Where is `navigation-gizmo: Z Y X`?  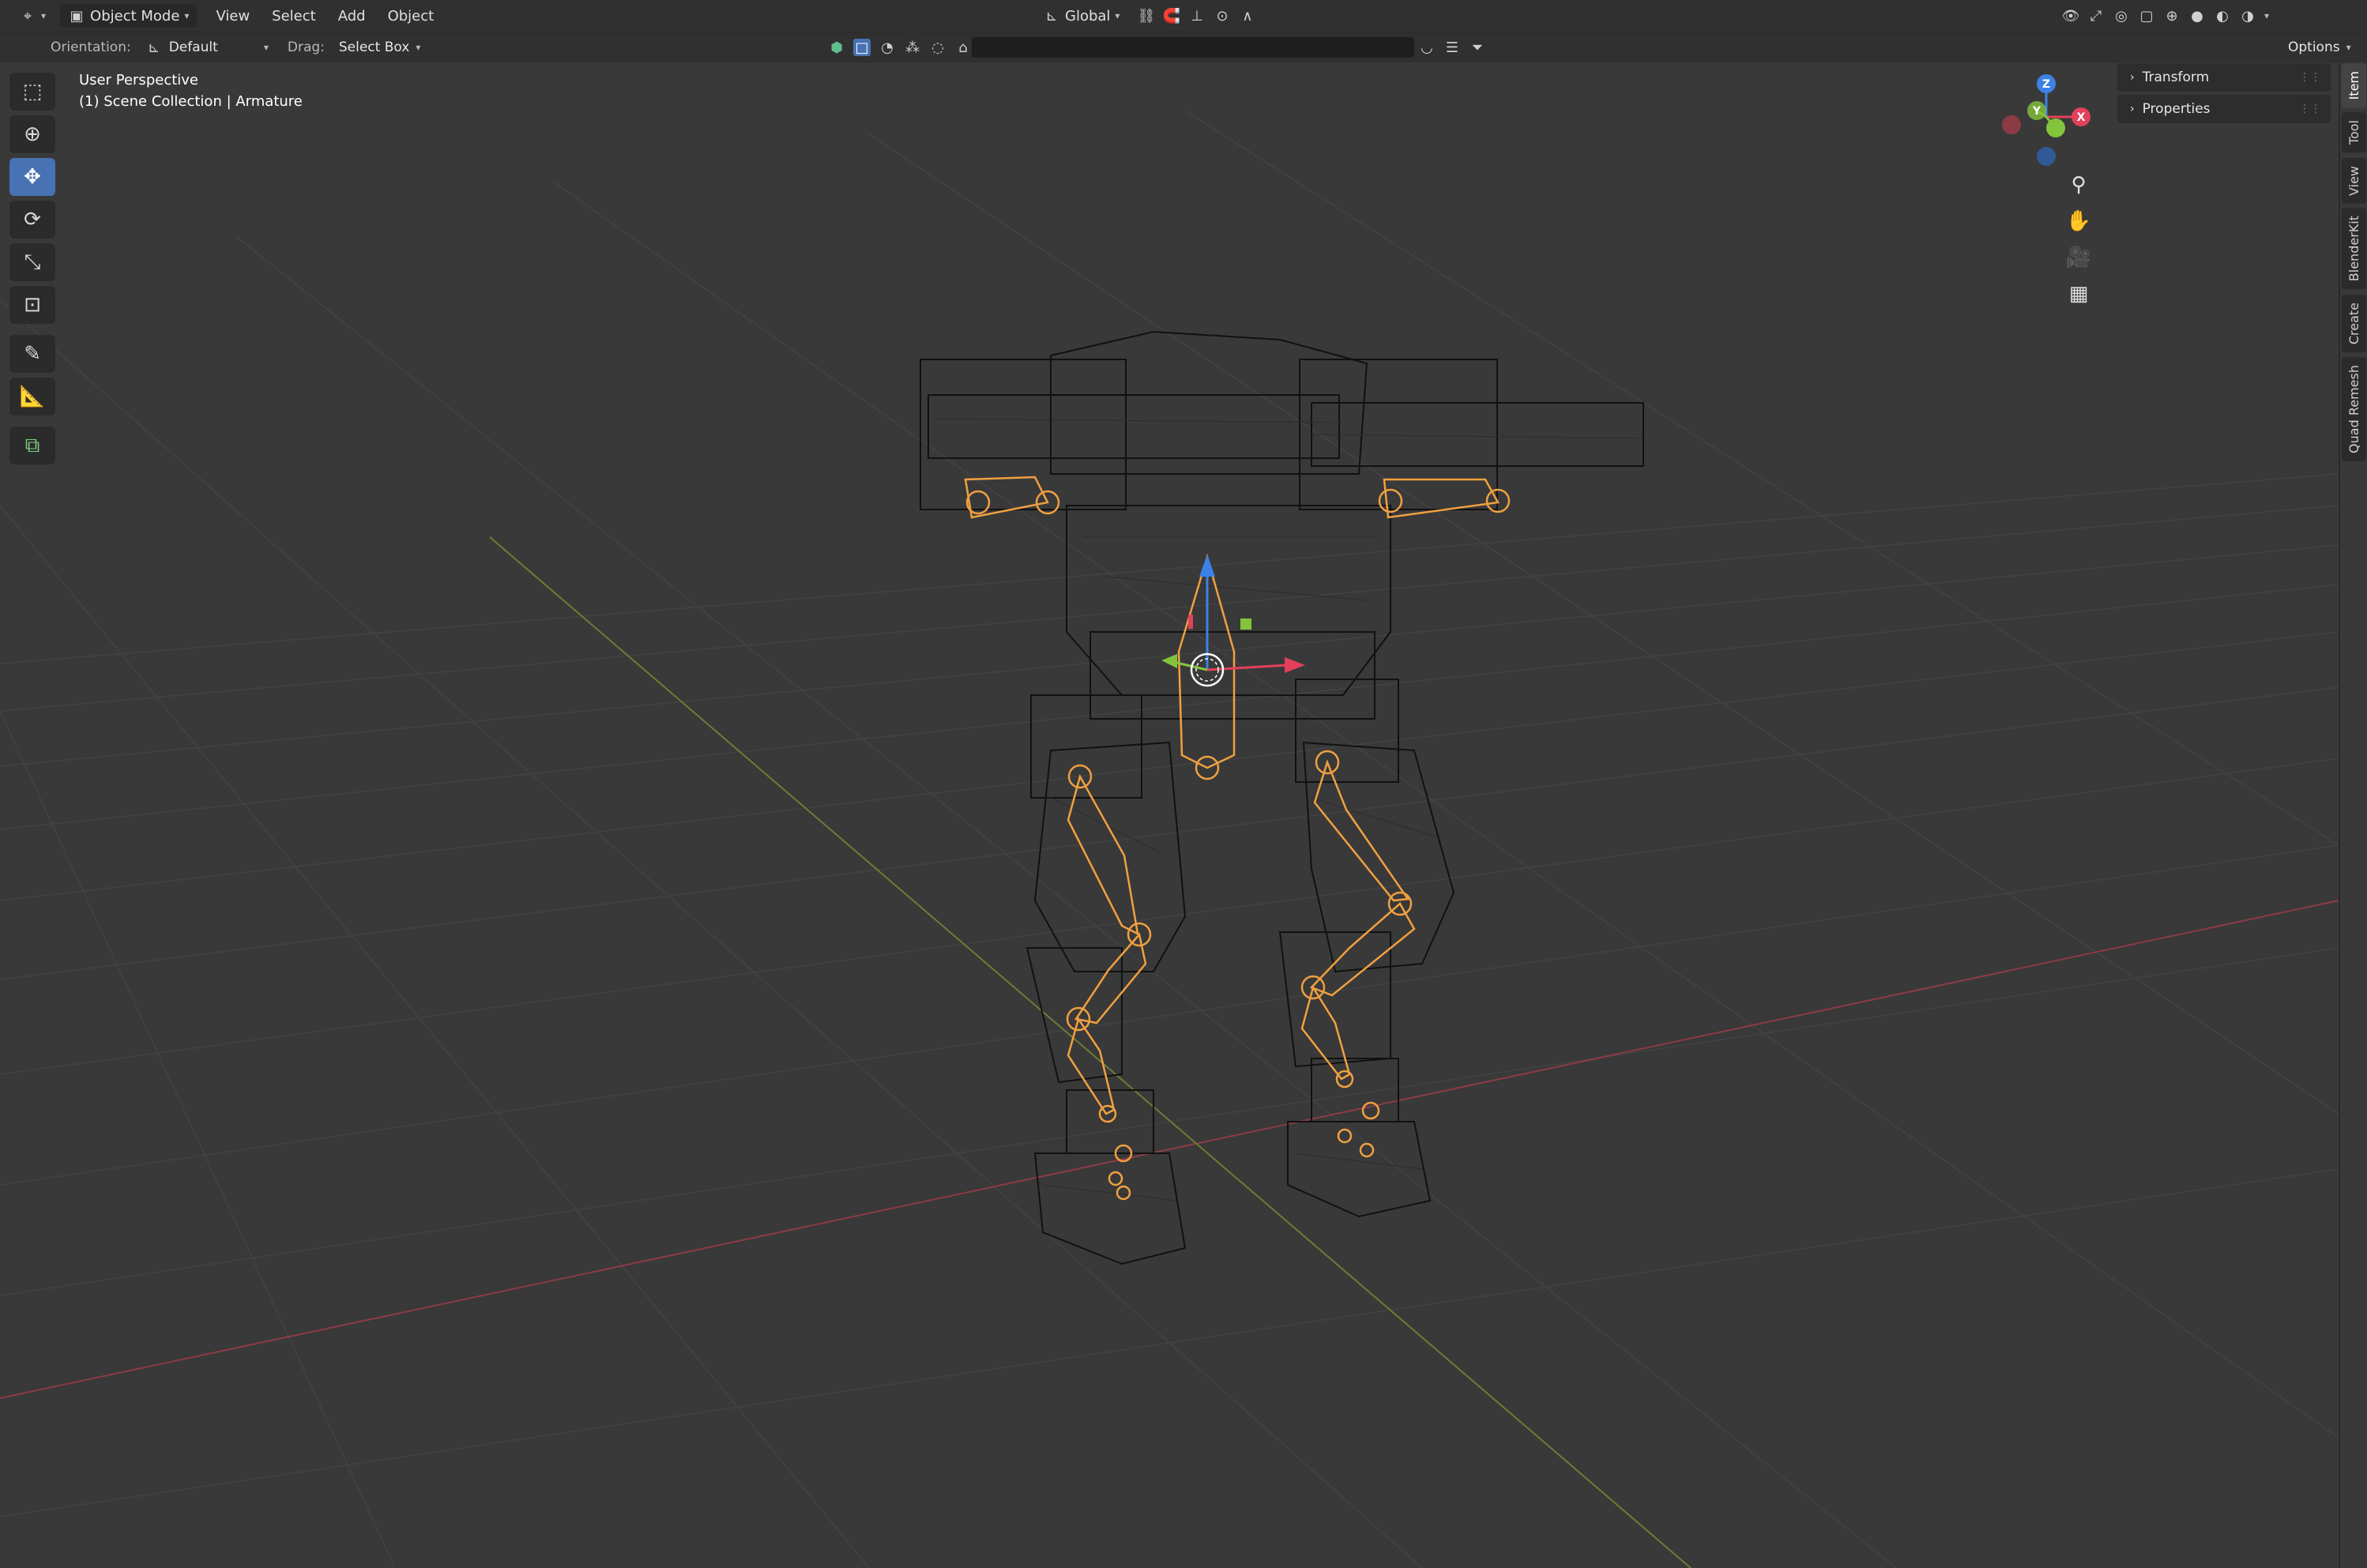
navigation-gizmo: Z Y X is located at coordinates (2046, 121).